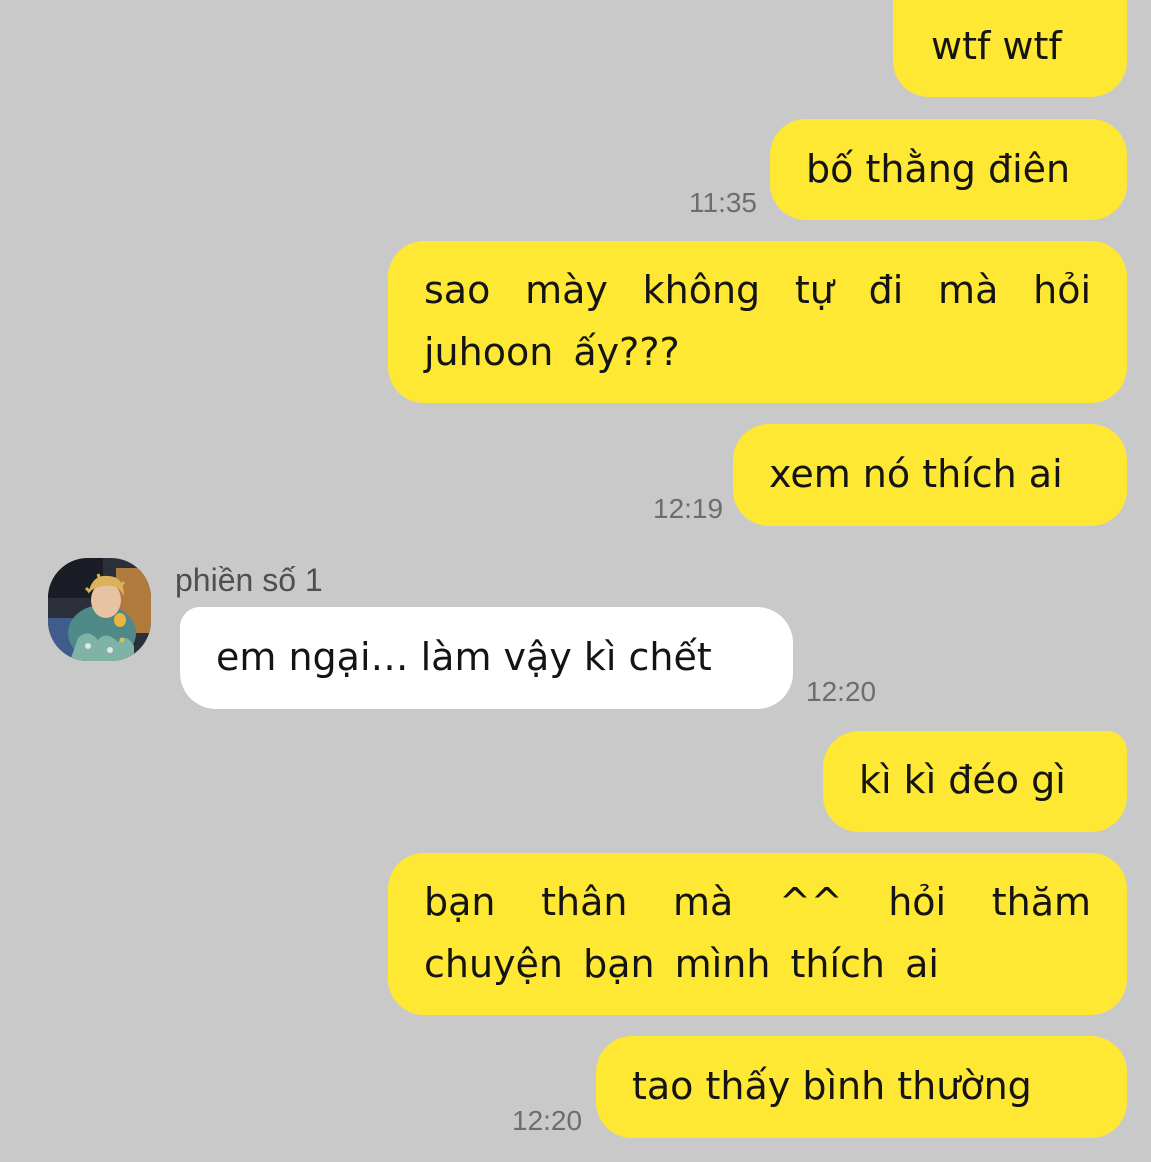 The width and height of the screenshot is (1151, 1162). Describe the element at coordinates (249, 580) in the screenshot. I see `sender-name: phiền số 1` at that location.